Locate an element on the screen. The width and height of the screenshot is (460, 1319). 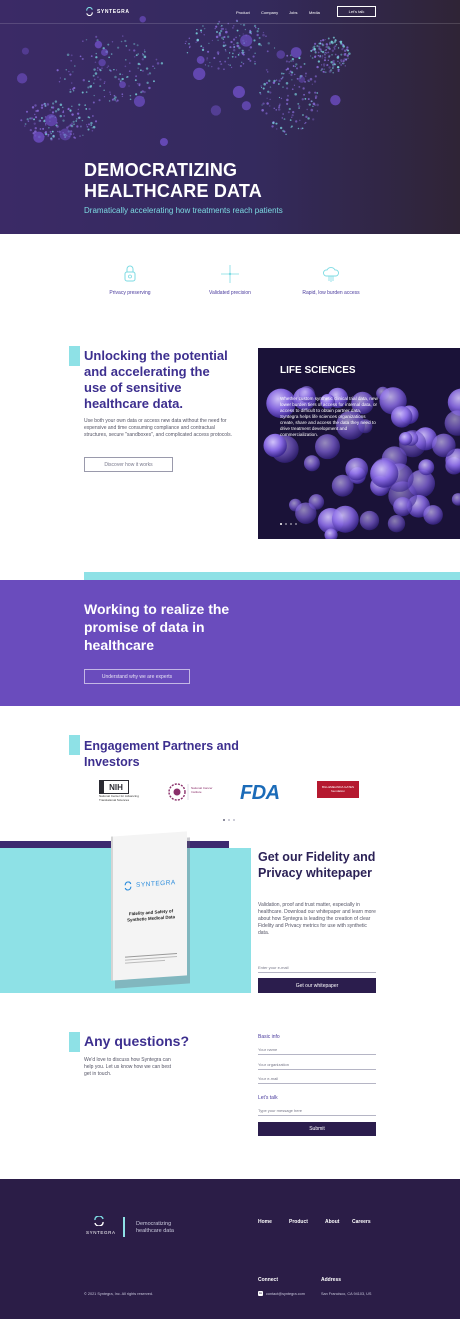
discover-button: Discover how it works is located at coordinates (128, 464).